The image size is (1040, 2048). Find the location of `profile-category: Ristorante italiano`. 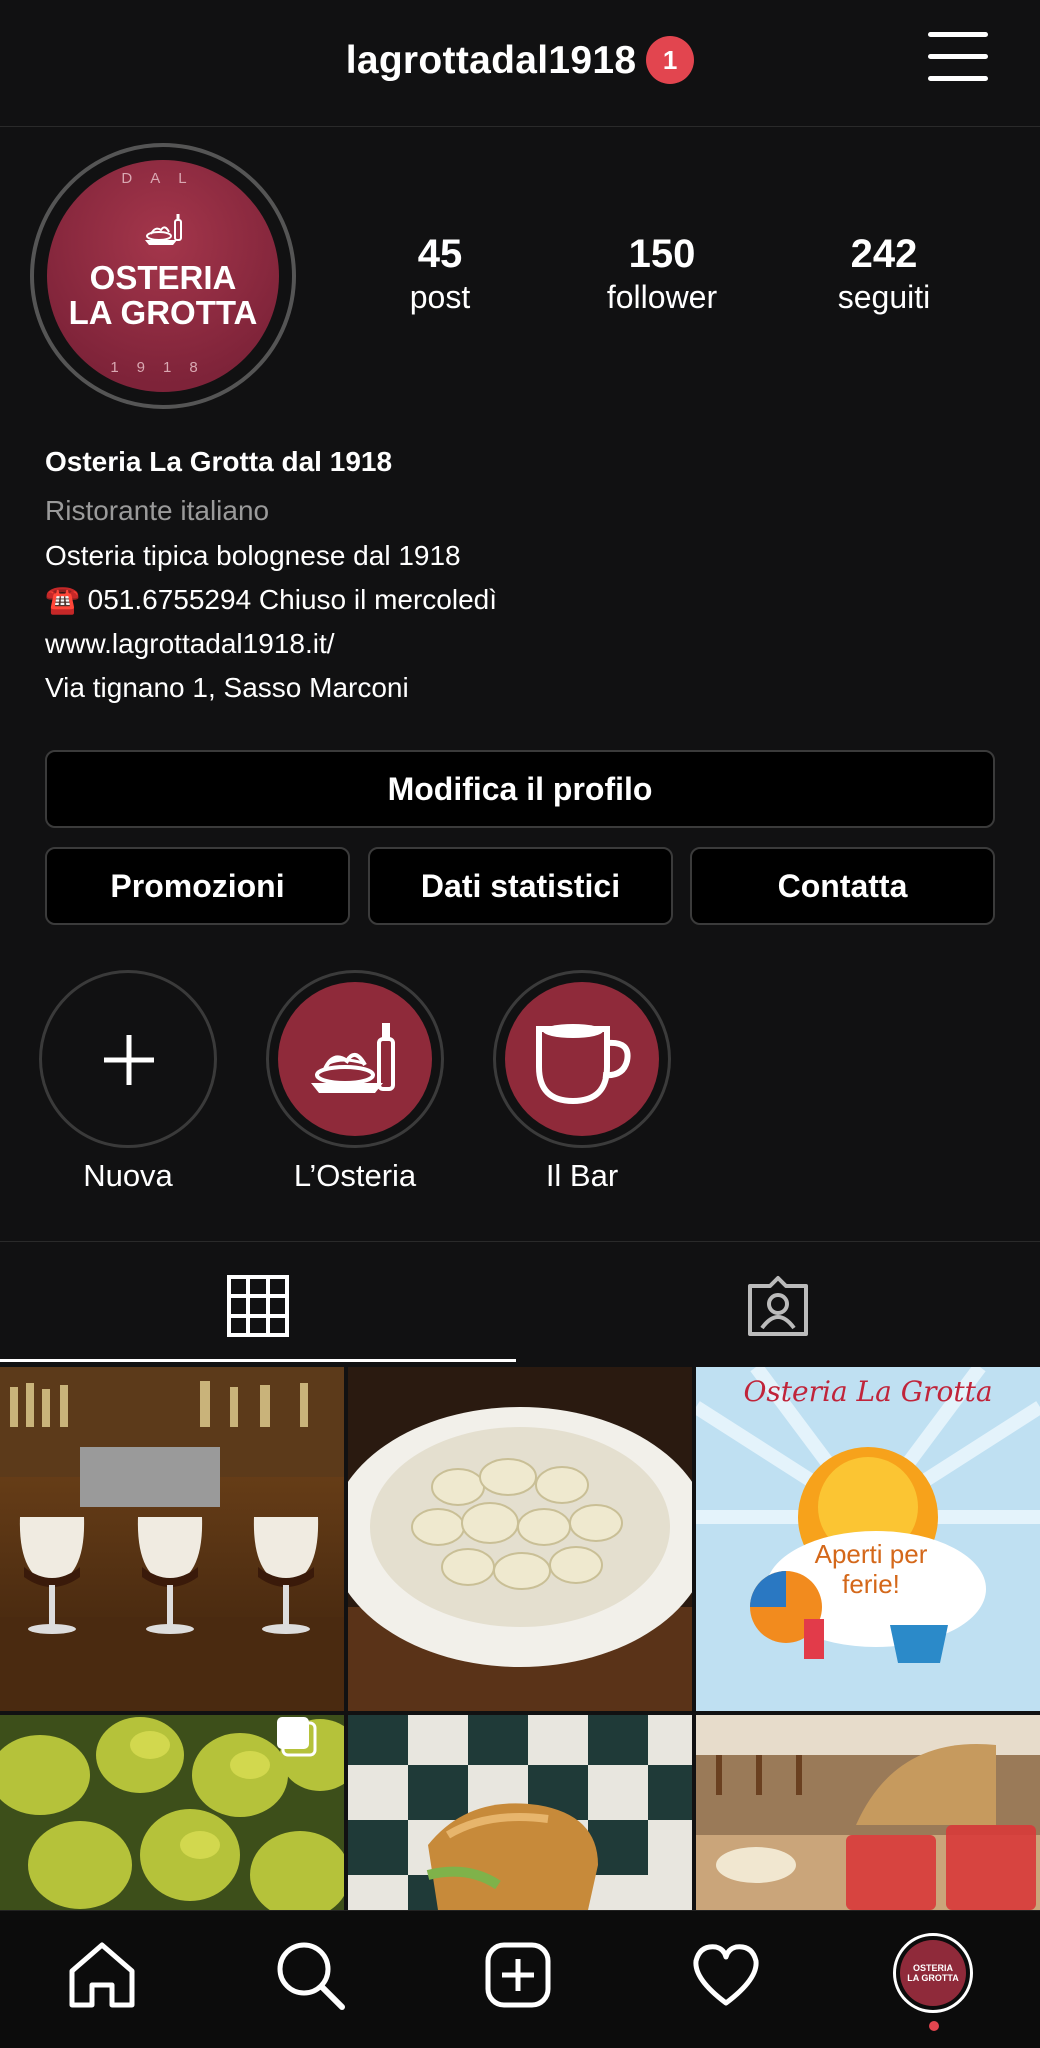

profile-category: Ristorante italiano is located at coordinates (157, 510).